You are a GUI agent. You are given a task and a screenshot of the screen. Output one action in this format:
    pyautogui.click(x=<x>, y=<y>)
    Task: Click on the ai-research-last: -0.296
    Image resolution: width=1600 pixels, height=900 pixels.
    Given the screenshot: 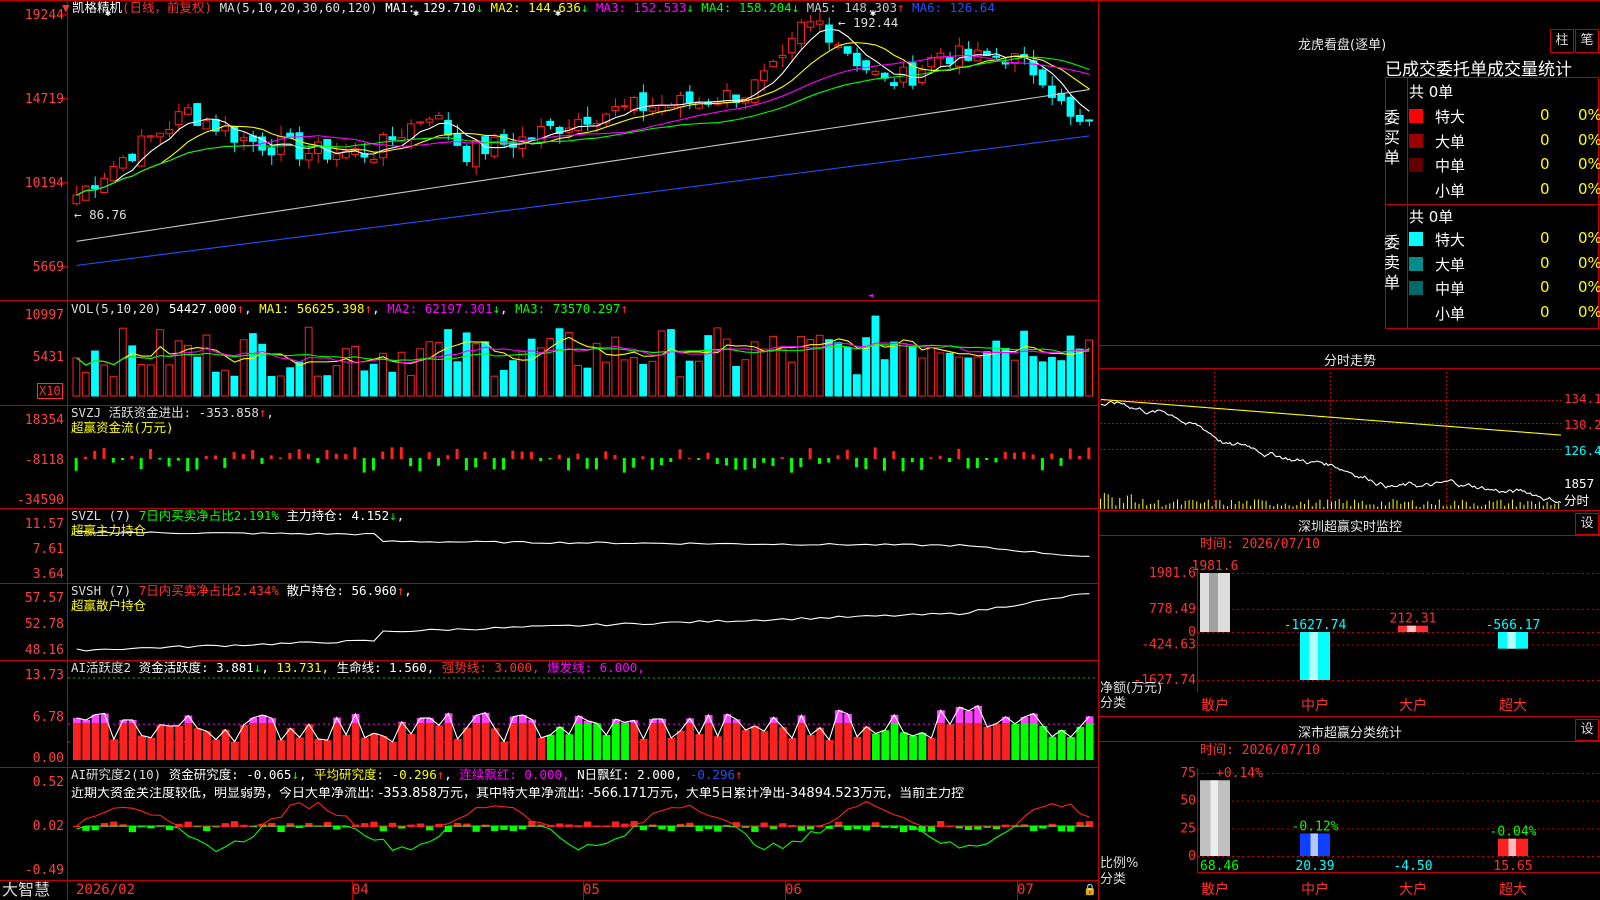 What is the action you would take?
    pyautogui.click(x=712, y=774)
    